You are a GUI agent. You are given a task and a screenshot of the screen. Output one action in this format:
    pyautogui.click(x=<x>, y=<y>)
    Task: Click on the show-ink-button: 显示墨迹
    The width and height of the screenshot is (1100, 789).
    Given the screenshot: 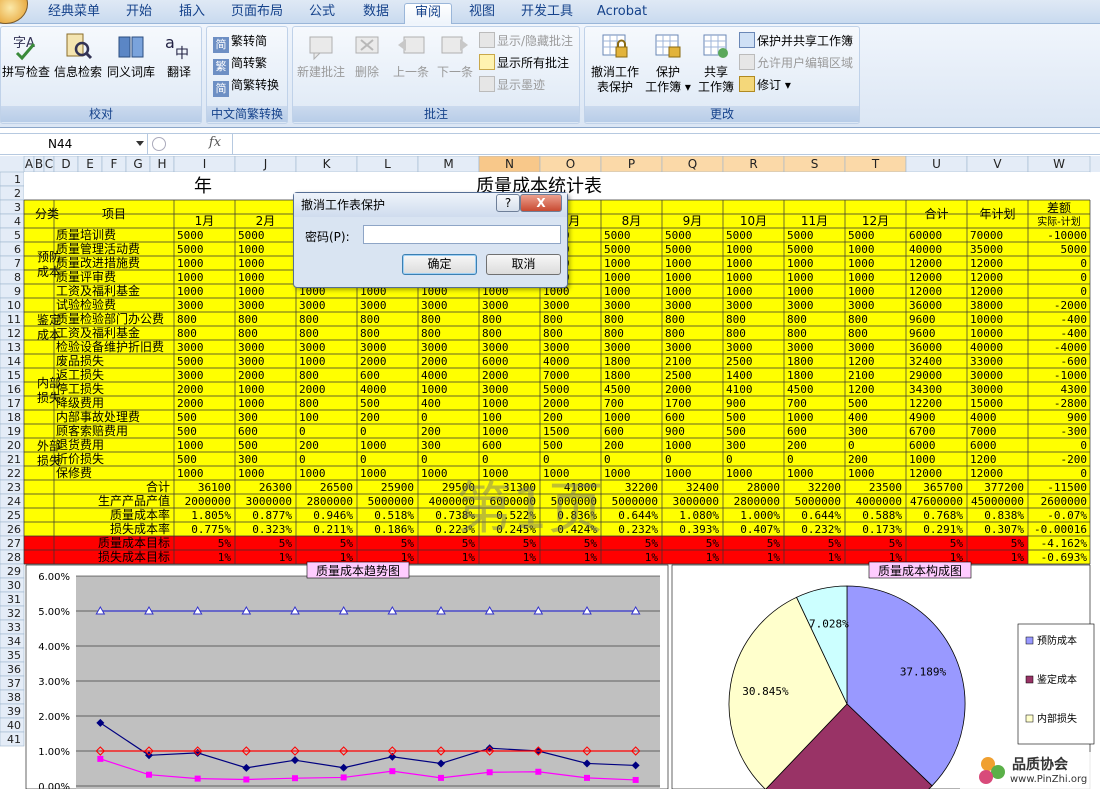 What is the action you would take?
    pyautogui.click(x=512, y=85)
    